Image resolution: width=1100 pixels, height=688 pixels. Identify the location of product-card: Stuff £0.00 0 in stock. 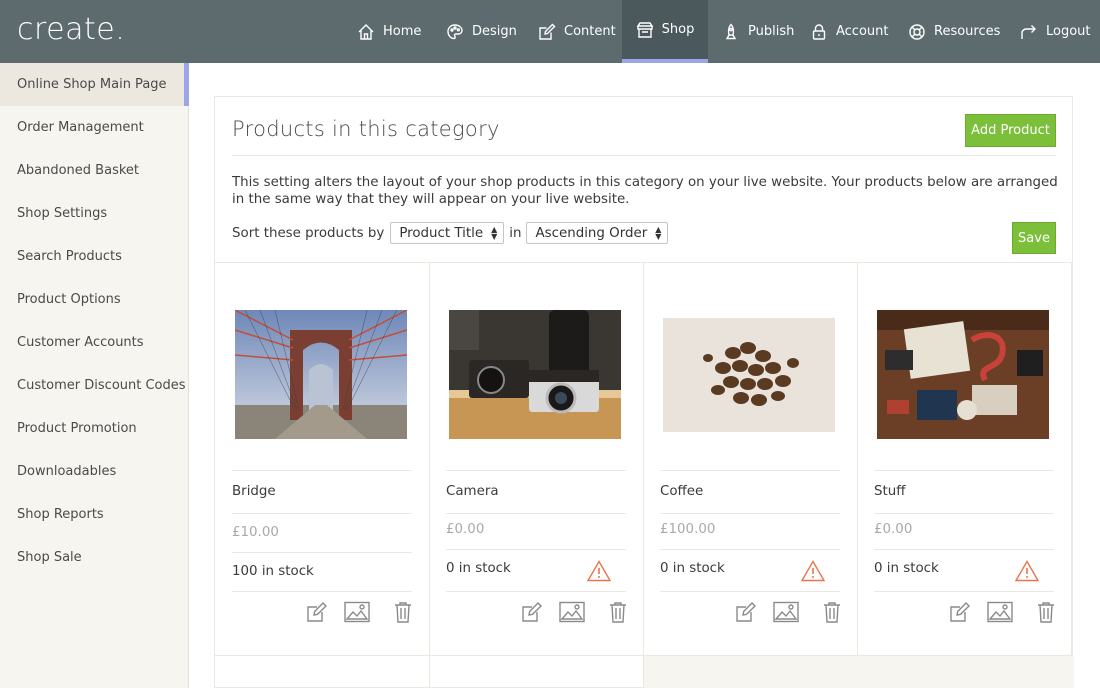
(964, 459).